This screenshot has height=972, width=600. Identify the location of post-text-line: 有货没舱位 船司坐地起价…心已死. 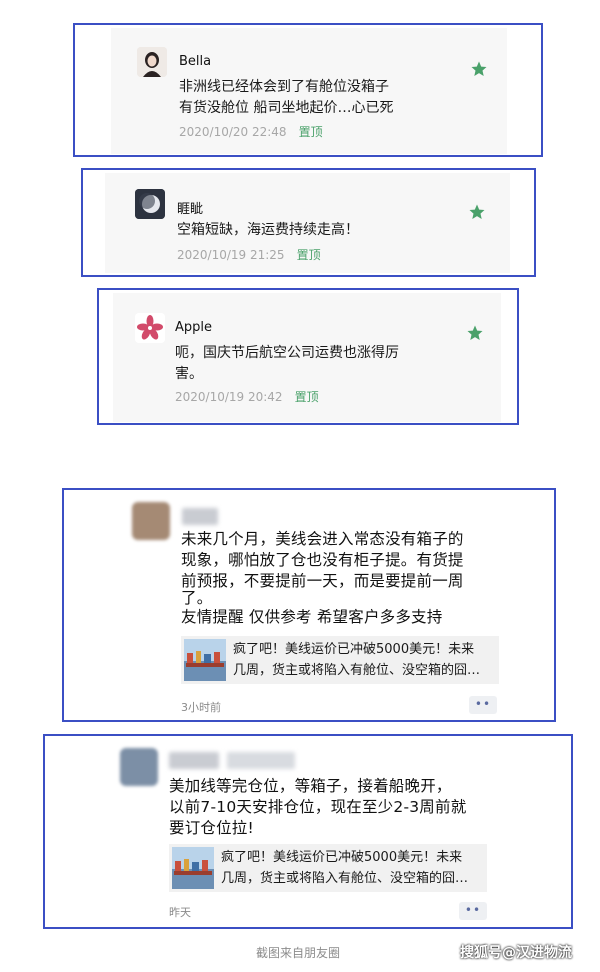
(286, 108).